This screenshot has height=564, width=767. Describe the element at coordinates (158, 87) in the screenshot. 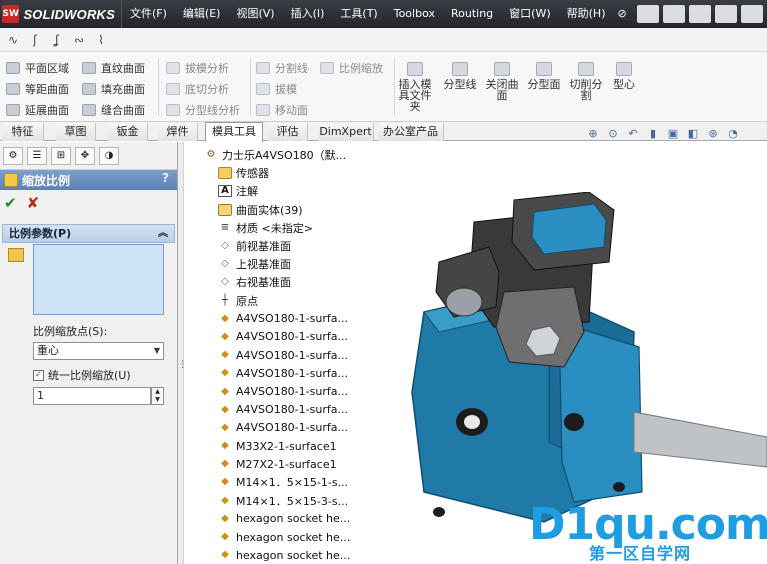

I see `cmd-divider` at that location.